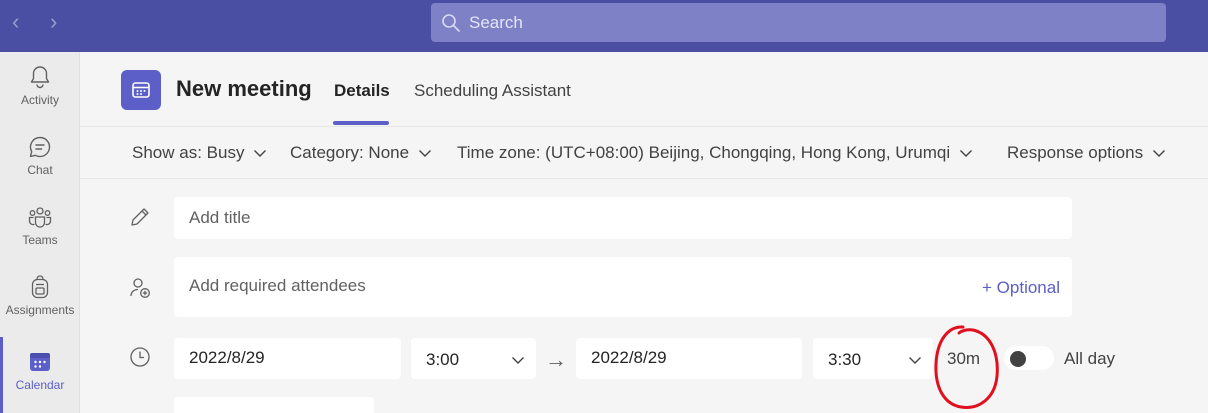  Describe the element at coordinates (40, 362) in the screenshot. I see `calendar-icon` at that location.